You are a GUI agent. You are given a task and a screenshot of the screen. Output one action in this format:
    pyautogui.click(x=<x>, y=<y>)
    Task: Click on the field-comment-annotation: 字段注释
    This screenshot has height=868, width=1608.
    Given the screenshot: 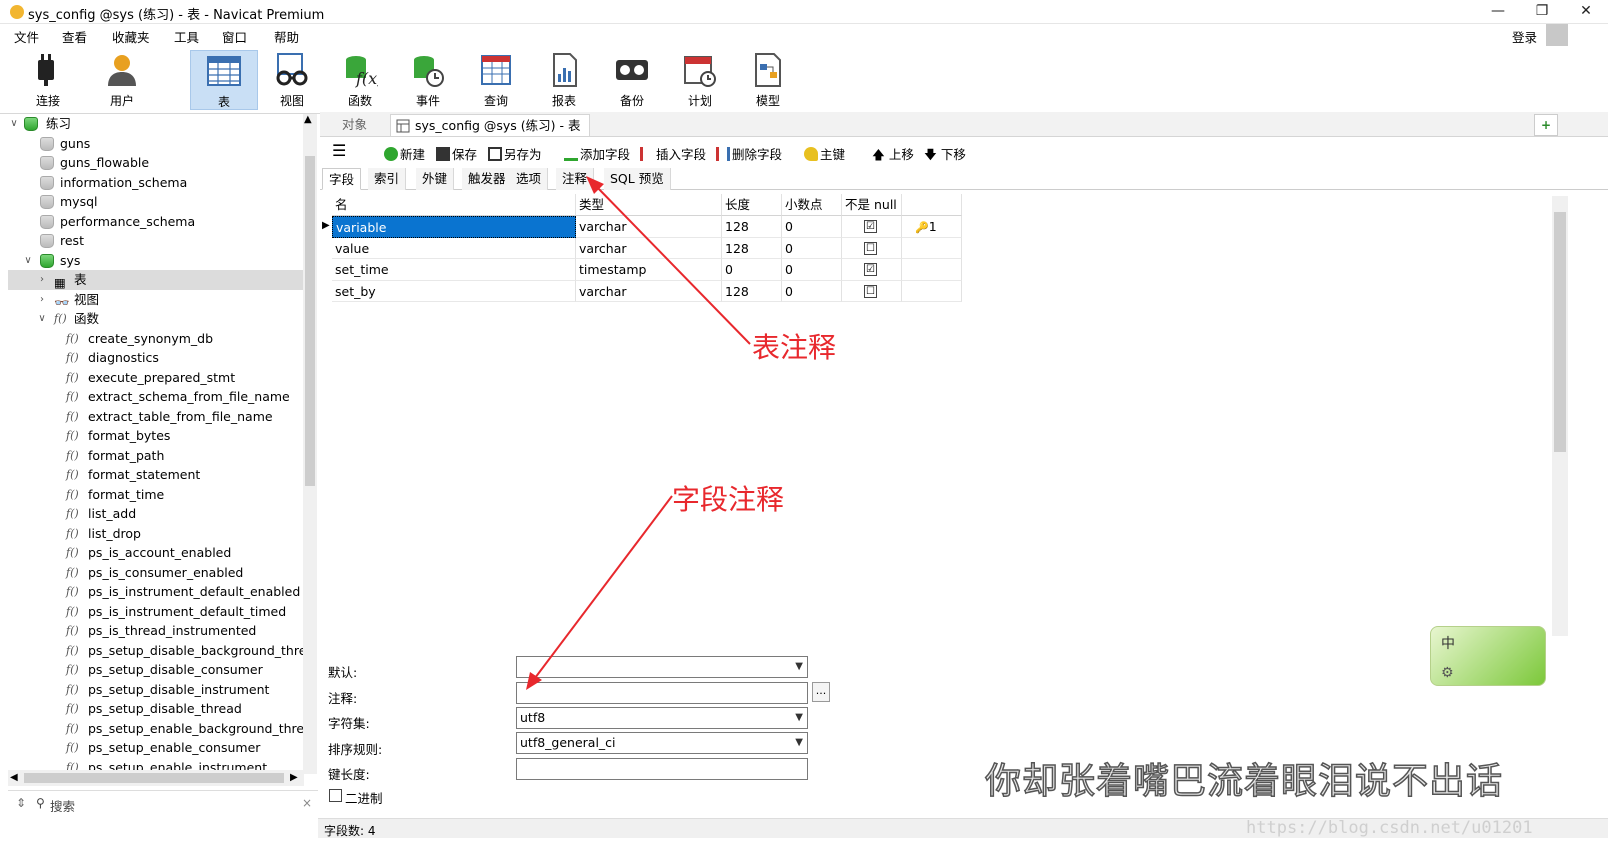 What is the action you would take?
    pyautogui.click(x=728, y=499)
    